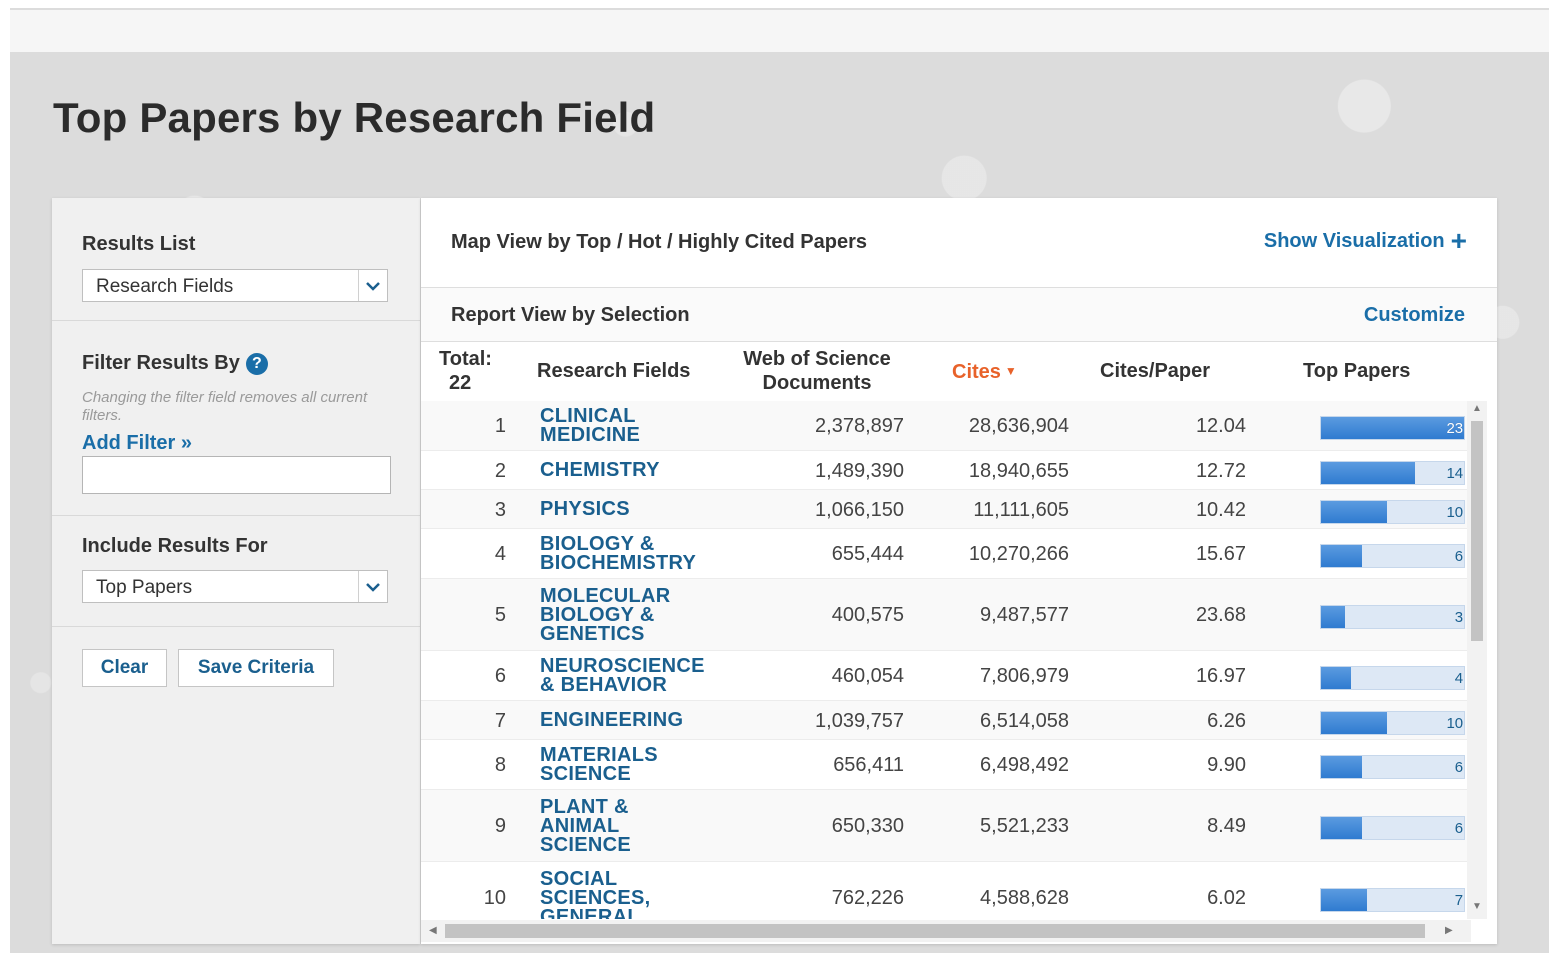  Describe the element at coordinates (1024, 676) in the screenshot. I see `cites-cell: 7,806,979` at that location.